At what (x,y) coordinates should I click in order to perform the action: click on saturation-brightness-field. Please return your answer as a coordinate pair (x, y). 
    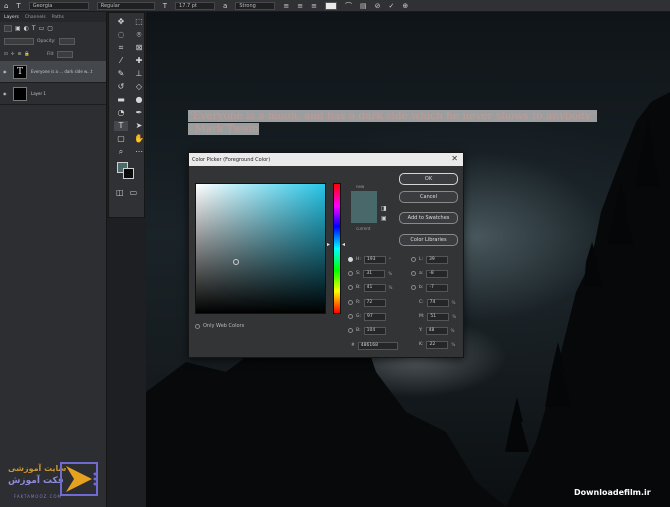
    Looking at the image, I should click on (260, 248).